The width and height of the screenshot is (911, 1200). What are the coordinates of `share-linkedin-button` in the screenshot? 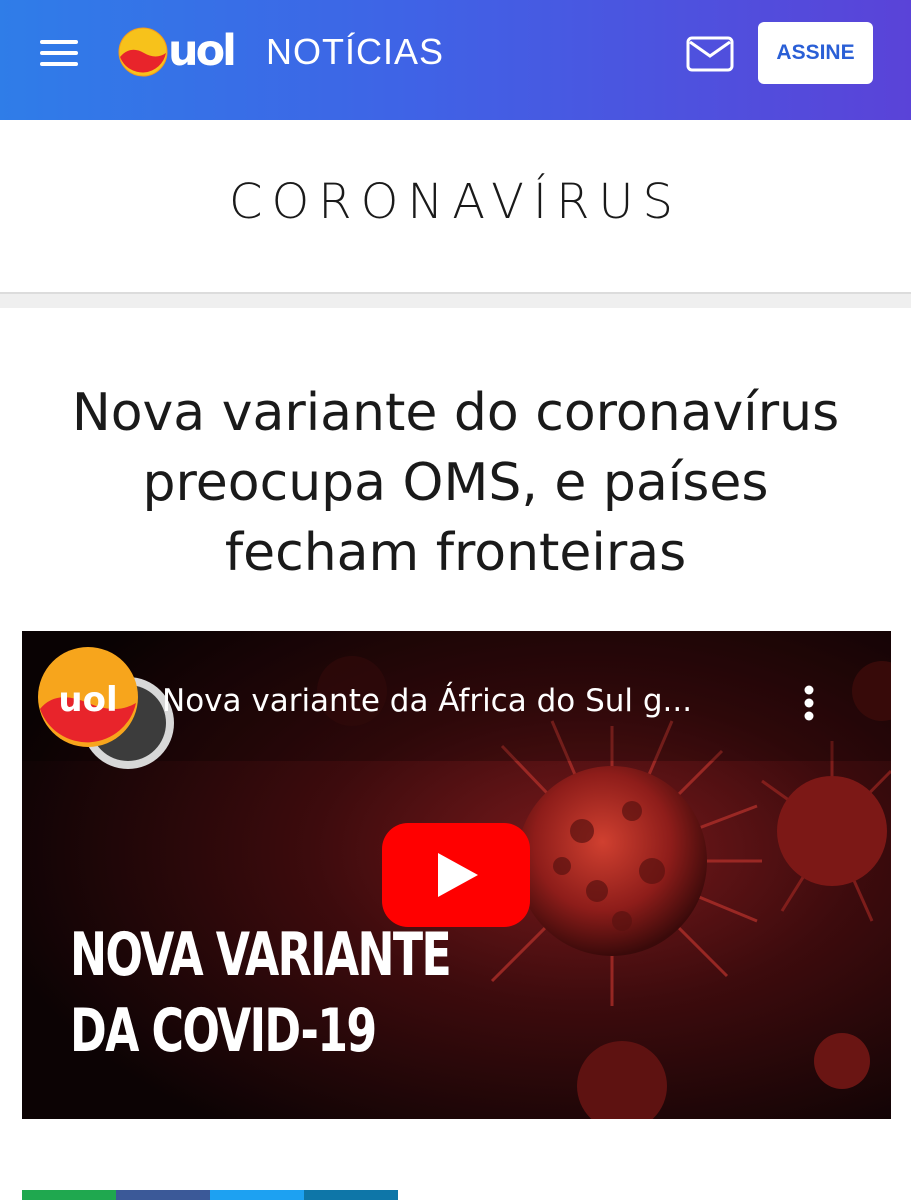 It's located at (351, 1195).